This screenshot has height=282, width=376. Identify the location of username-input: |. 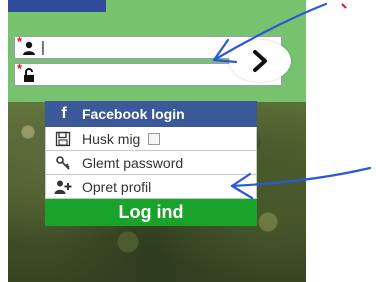
(43, 48).